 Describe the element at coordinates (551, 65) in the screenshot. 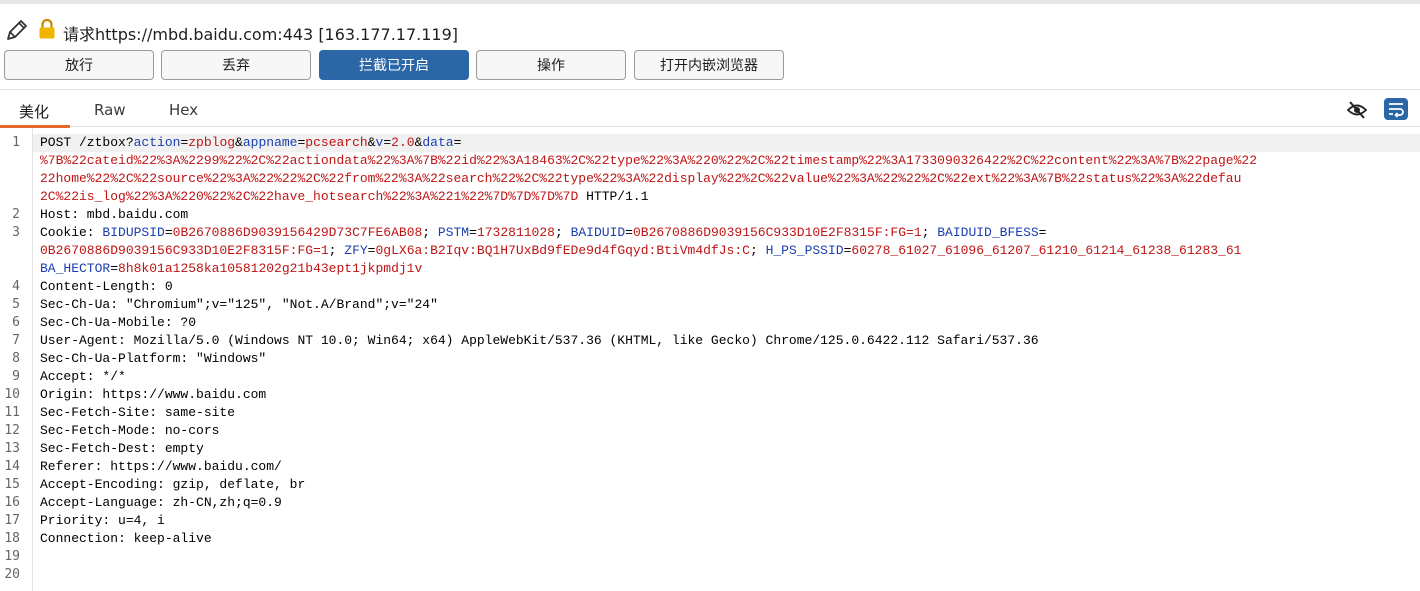

I see `action-button: 操作` at that location.